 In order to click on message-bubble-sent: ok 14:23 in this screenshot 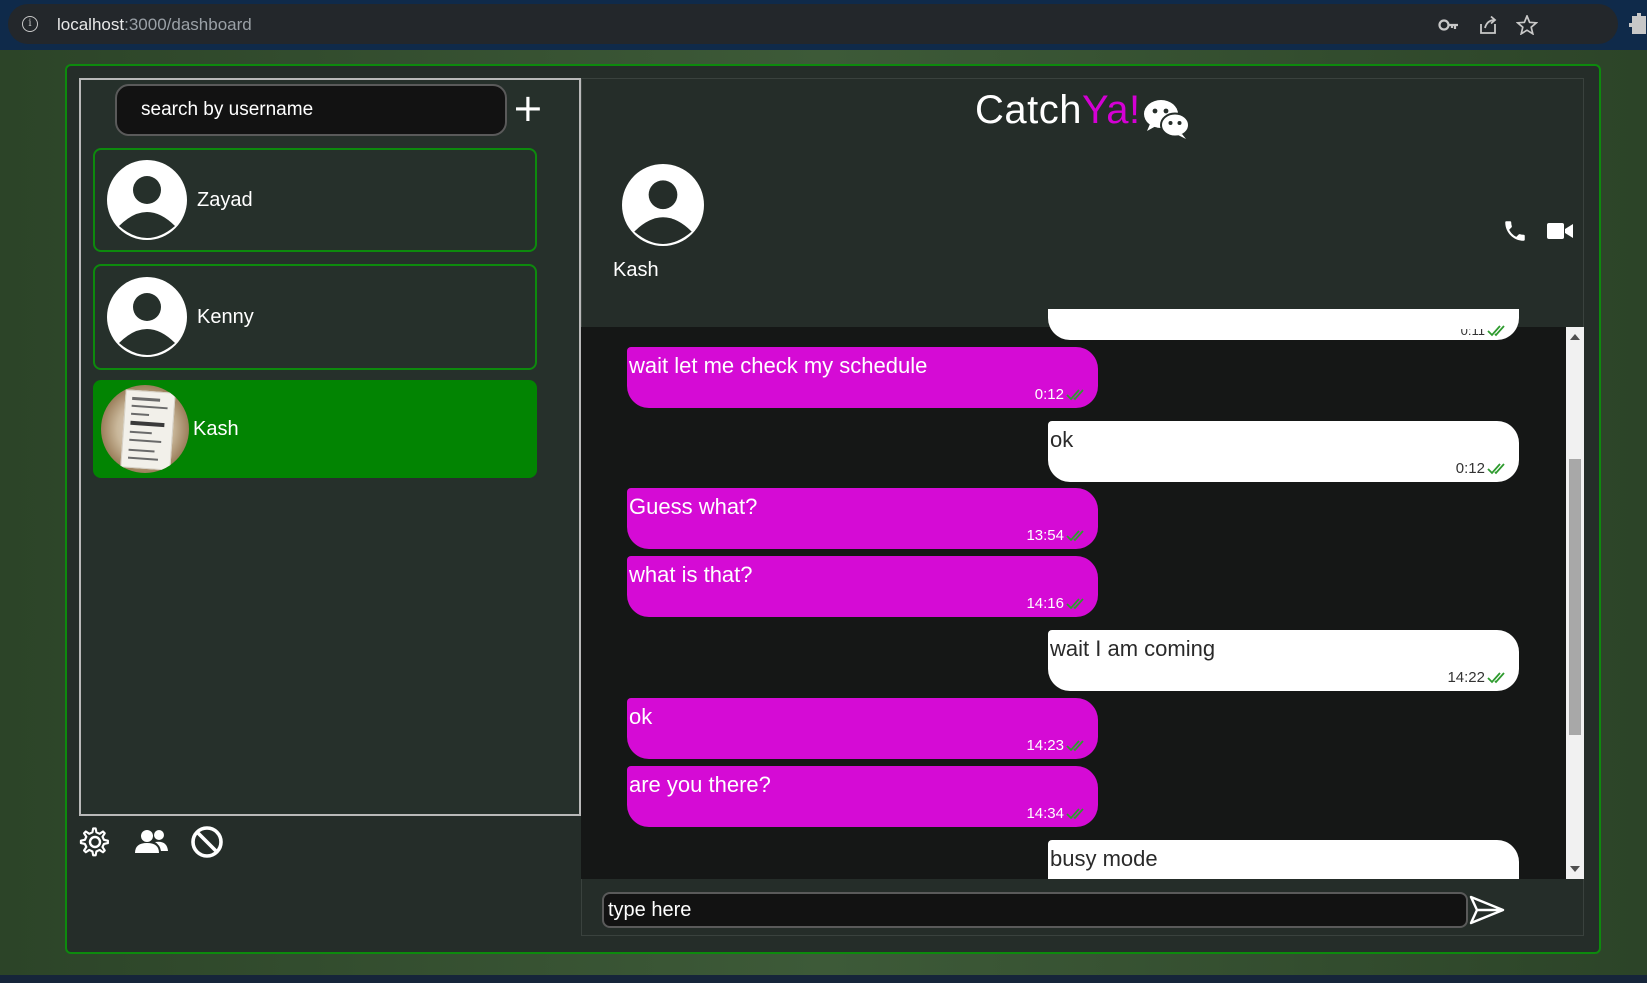, I will do `click(862, 728)`.